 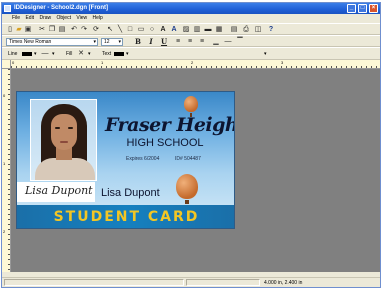 I want to click on italic-button: I, so click(x=151, y=42).